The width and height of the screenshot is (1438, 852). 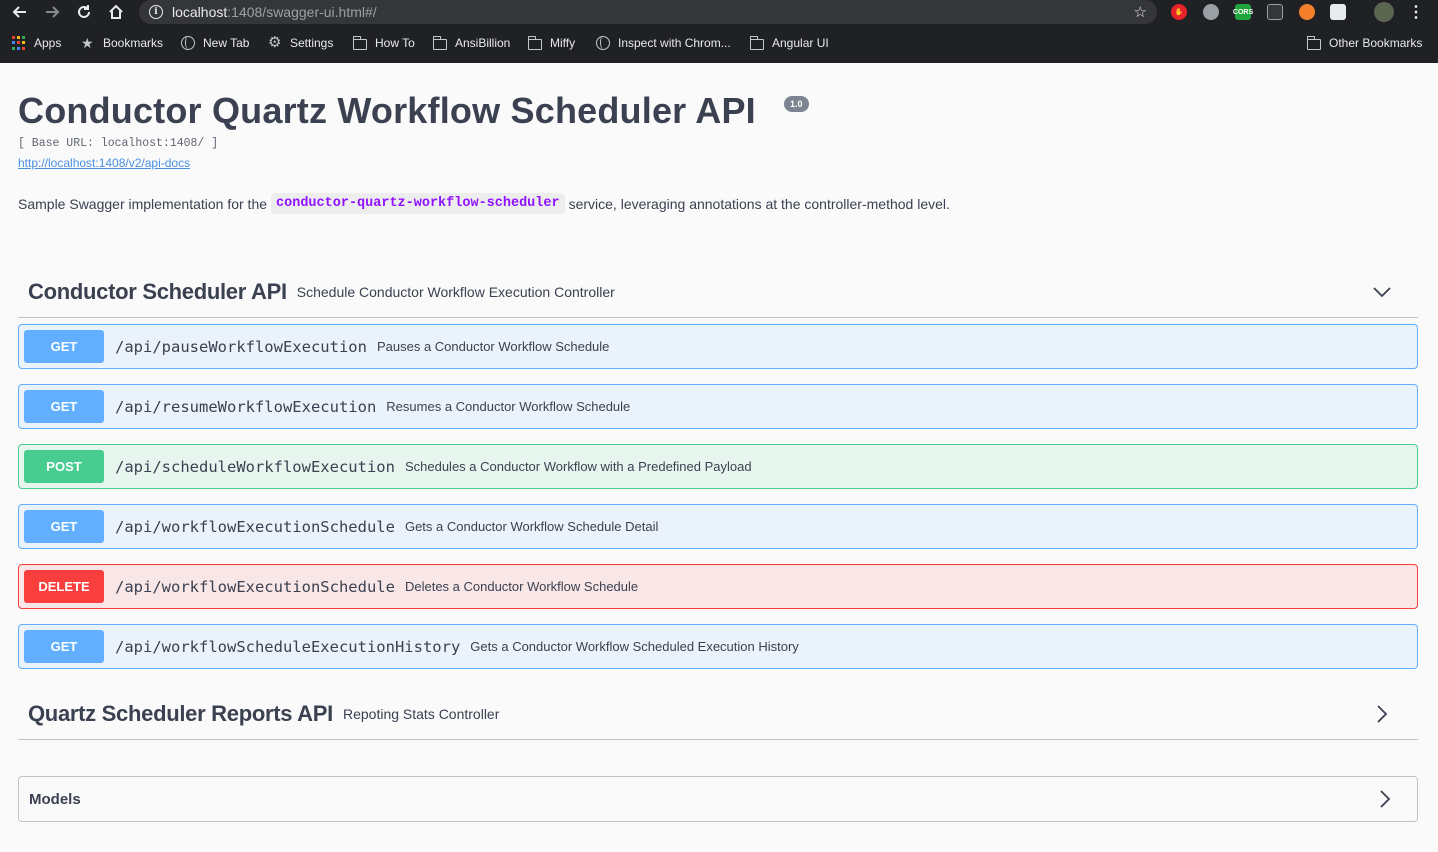 I want to click on tag-name: Quartz Scheduler Reports API, so click(x=180, y=713).